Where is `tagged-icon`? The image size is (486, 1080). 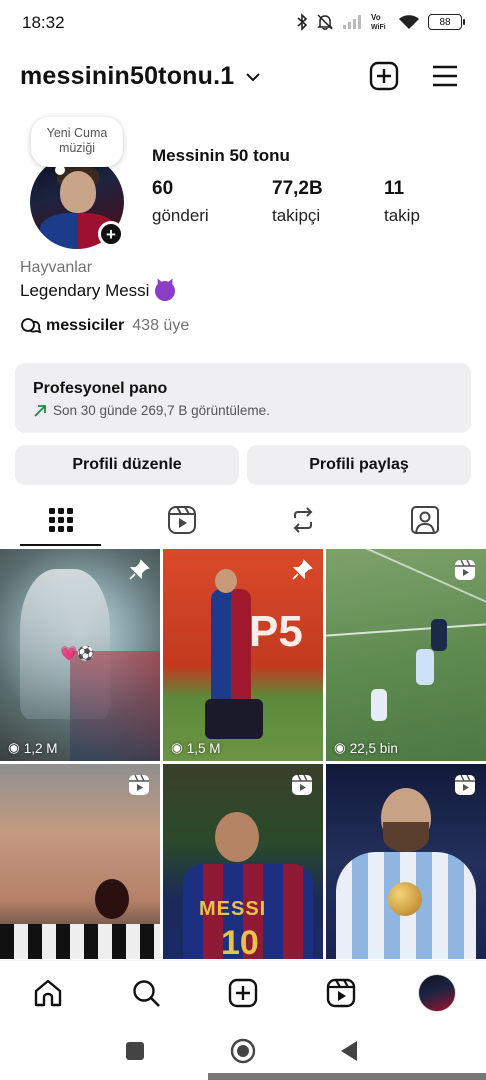 tagged-icon is located at coordinates (424, 520).